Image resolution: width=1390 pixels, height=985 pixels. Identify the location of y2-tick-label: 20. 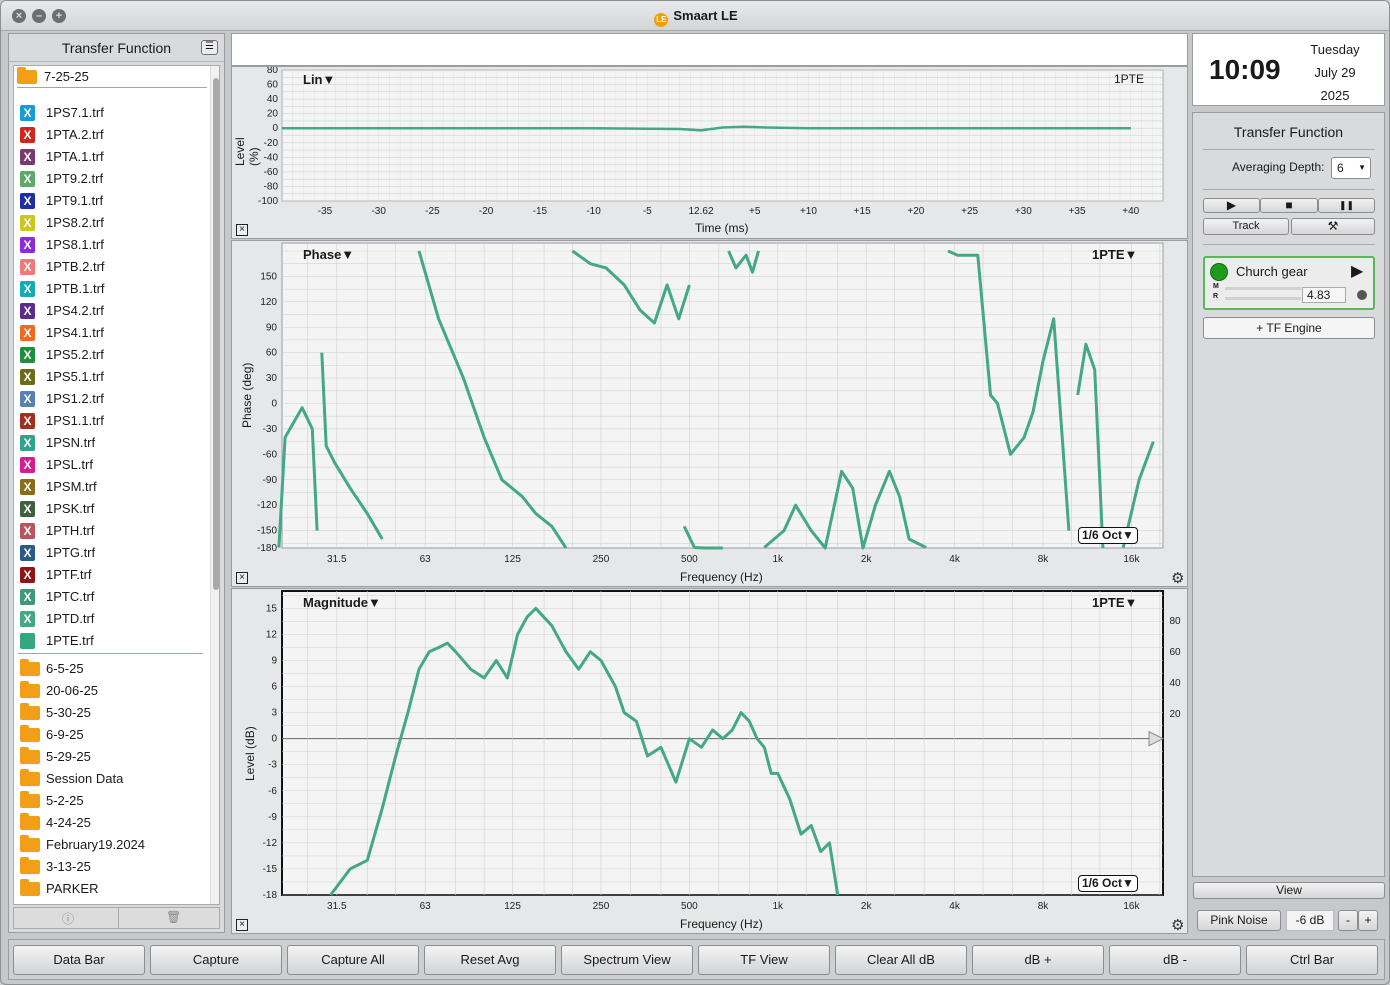
(1175, 714).